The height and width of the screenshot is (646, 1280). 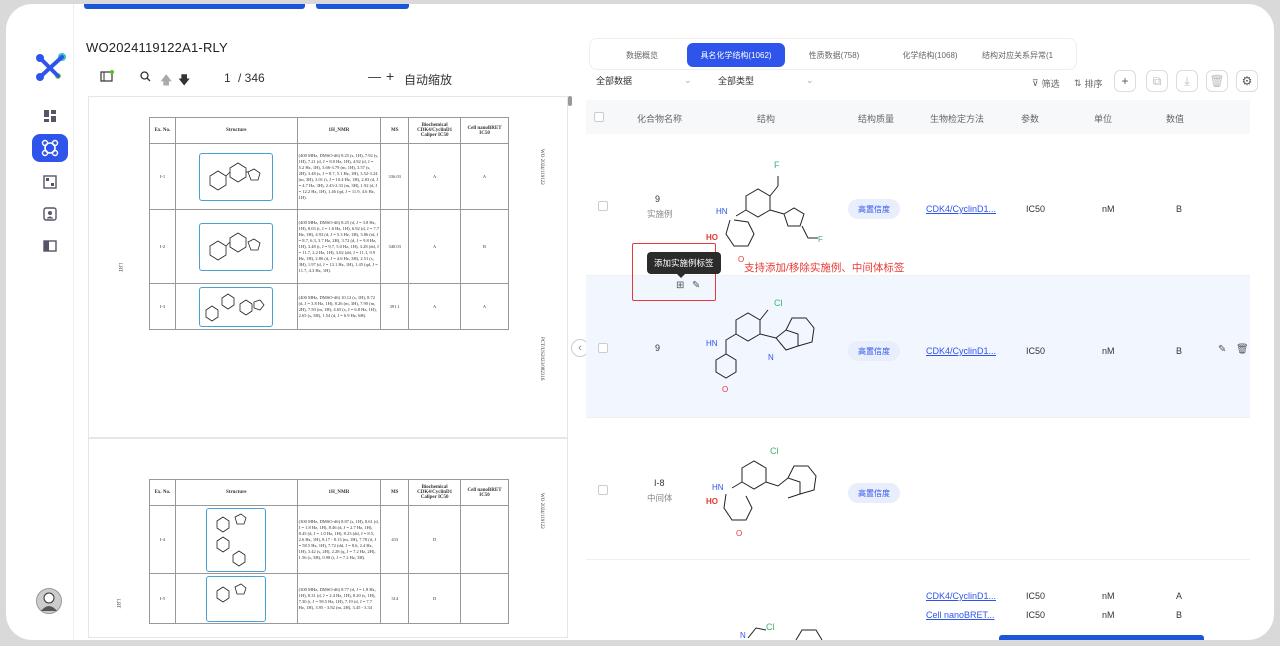 What do you see at coordinates (1187, 81) in the screenshot?
I see `download-button: ⤓` at bounding box center [1187, 81].